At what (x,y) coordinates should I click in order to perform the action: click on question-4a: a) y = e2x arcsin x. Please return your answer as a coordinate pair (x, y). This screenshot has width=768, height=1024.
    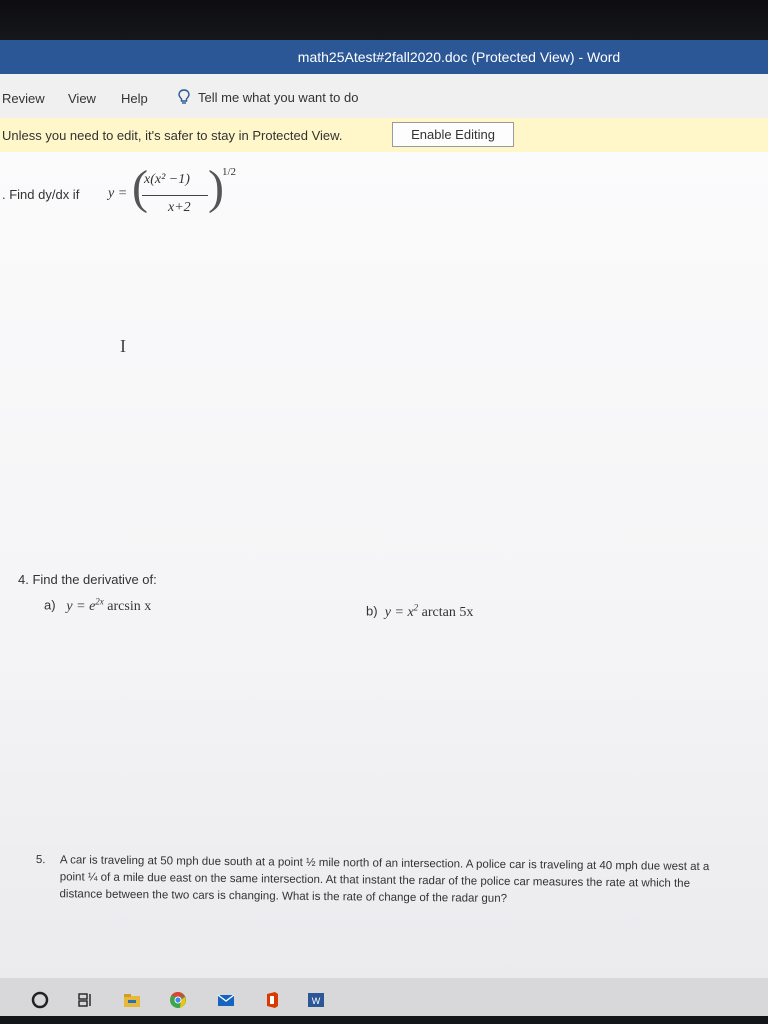
    Looking at the image, I should click on (97, 605).